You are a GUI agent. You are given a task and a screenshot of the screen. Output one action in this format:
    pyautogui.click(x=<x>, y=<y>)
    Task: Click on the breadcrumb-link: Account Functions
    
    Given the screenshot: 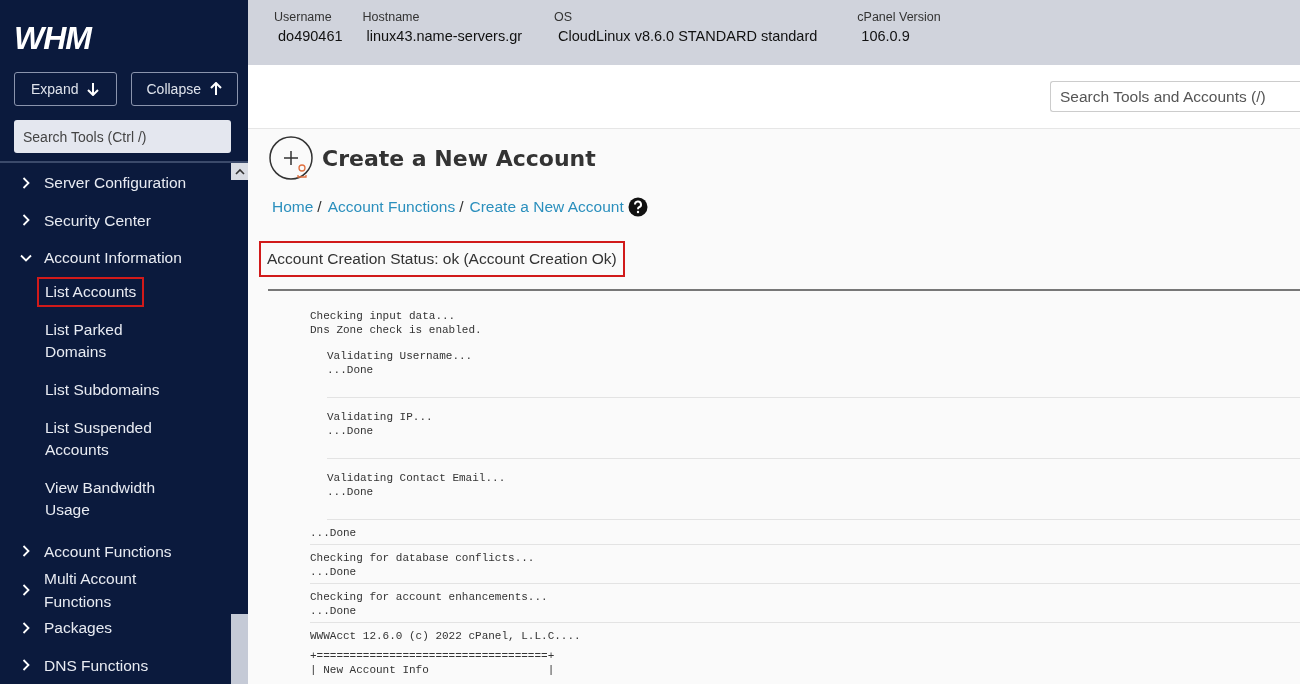 What is the action you would take?
    pyautogui.click(x=391, y=207)
    